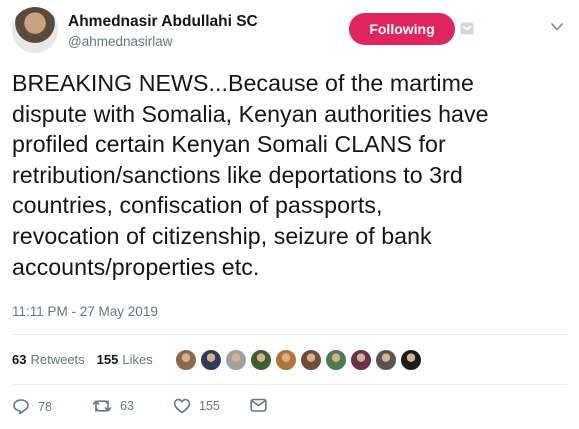  What do you see at coordinates (196, 406) in the screenshot?
I see `like-button: 155` at bounding box center [196, 406].